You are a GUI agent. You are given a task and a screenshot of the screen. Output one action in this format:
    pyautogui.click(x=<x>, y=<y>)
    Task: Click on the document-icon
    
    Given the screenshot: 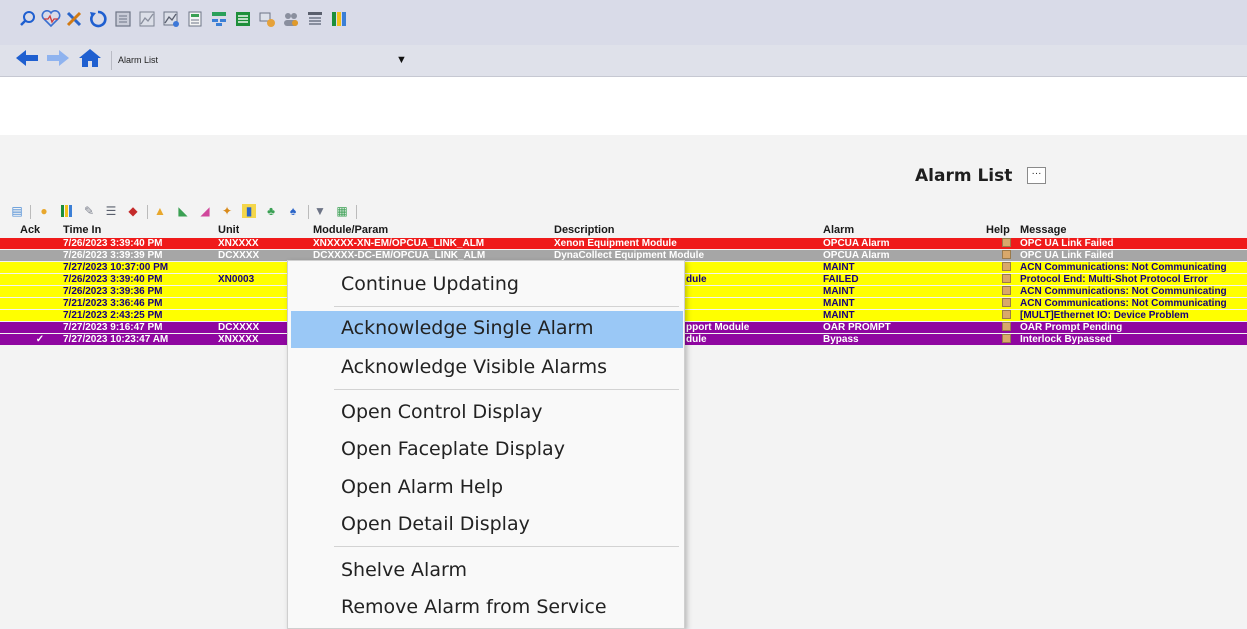 What is the action you would take?
    pyautogui.click(x=195, y=19)
    